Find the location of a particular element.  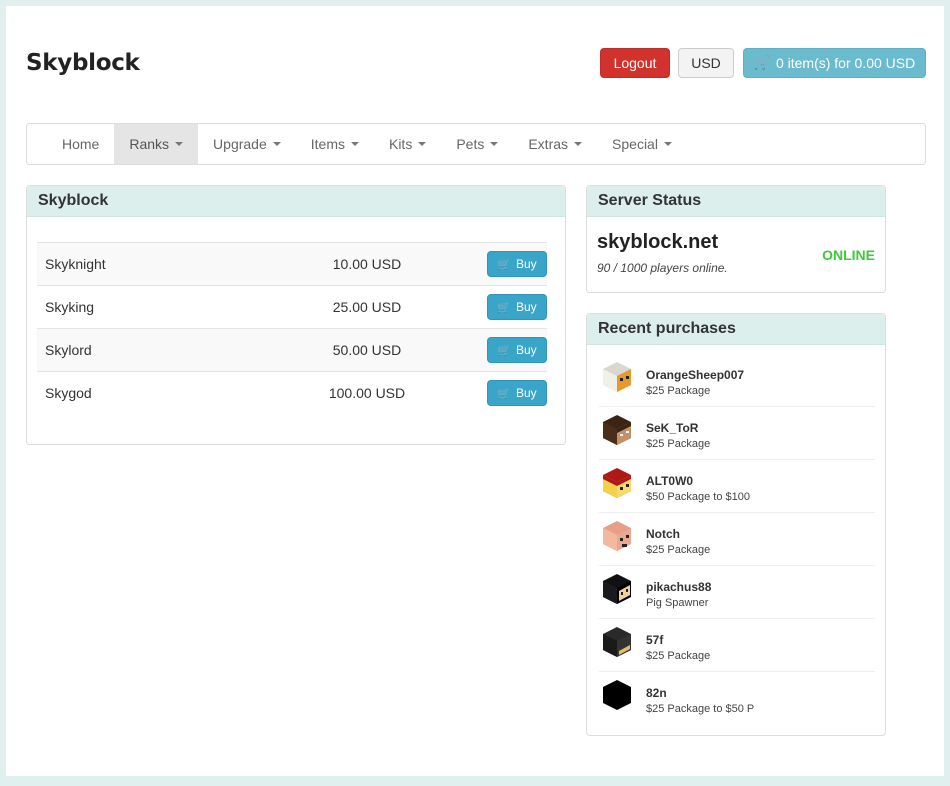

nav-label: Kits is located at coordinates (400, 144).